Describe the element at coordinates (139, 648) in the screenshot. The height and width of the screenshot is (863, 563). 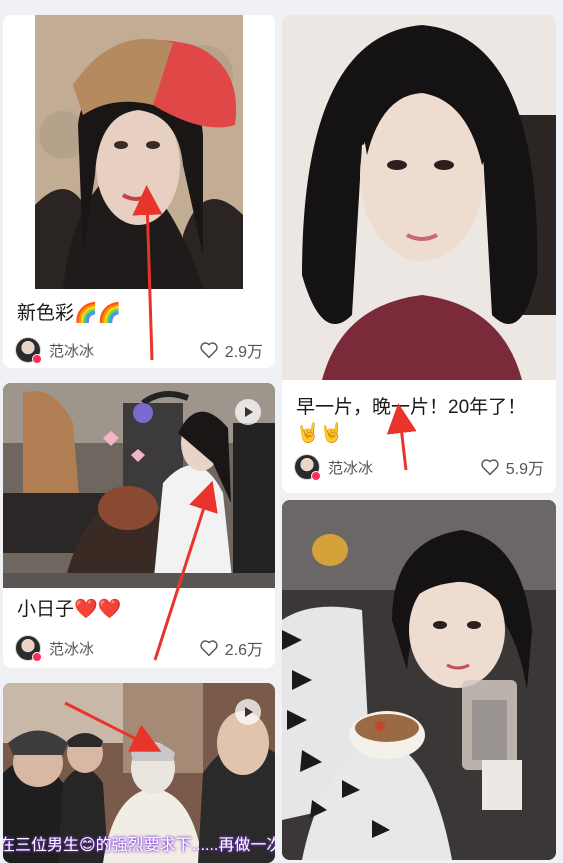
I see `post-meta: 范冰冰 2.6万` at that location.